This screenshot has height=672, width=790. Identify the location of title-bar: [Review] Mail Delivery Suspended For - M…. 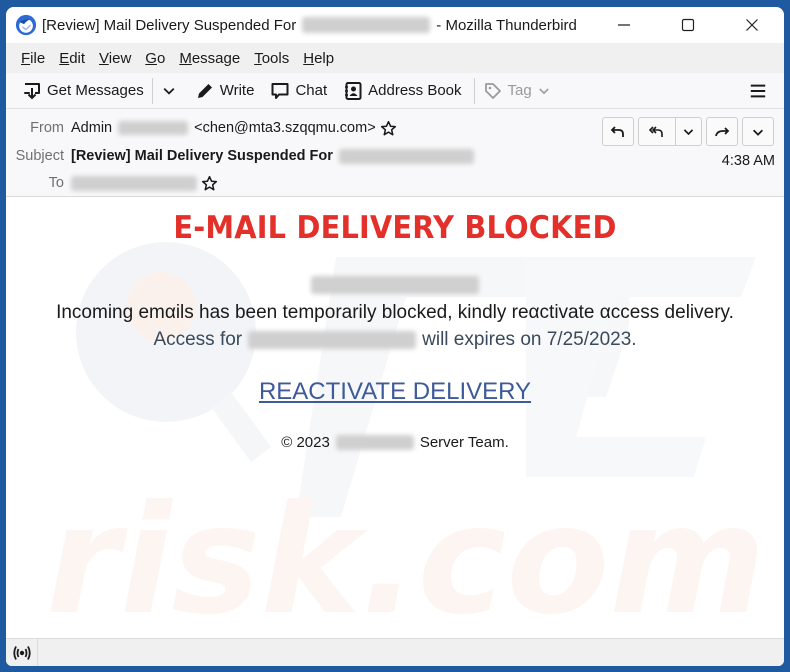
(395, 25).